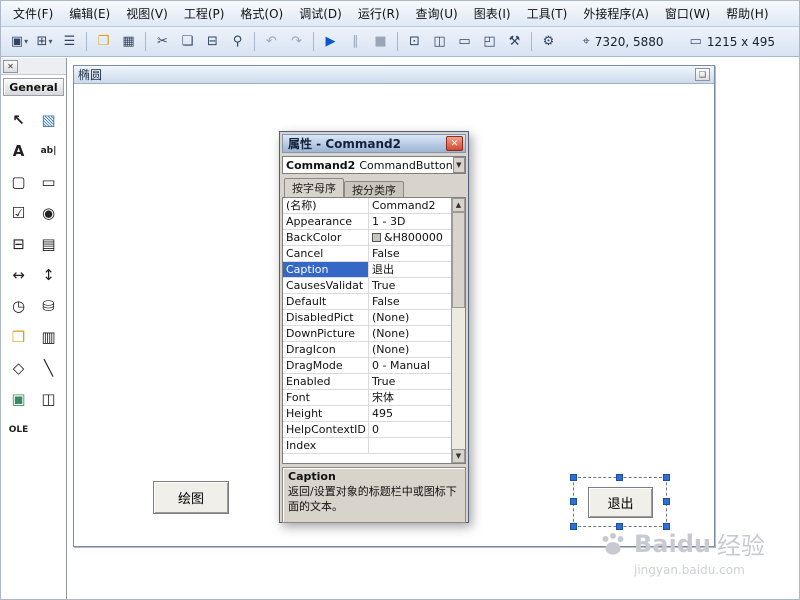  I want to click on menu-format: 格式(O), so click(261, 14).